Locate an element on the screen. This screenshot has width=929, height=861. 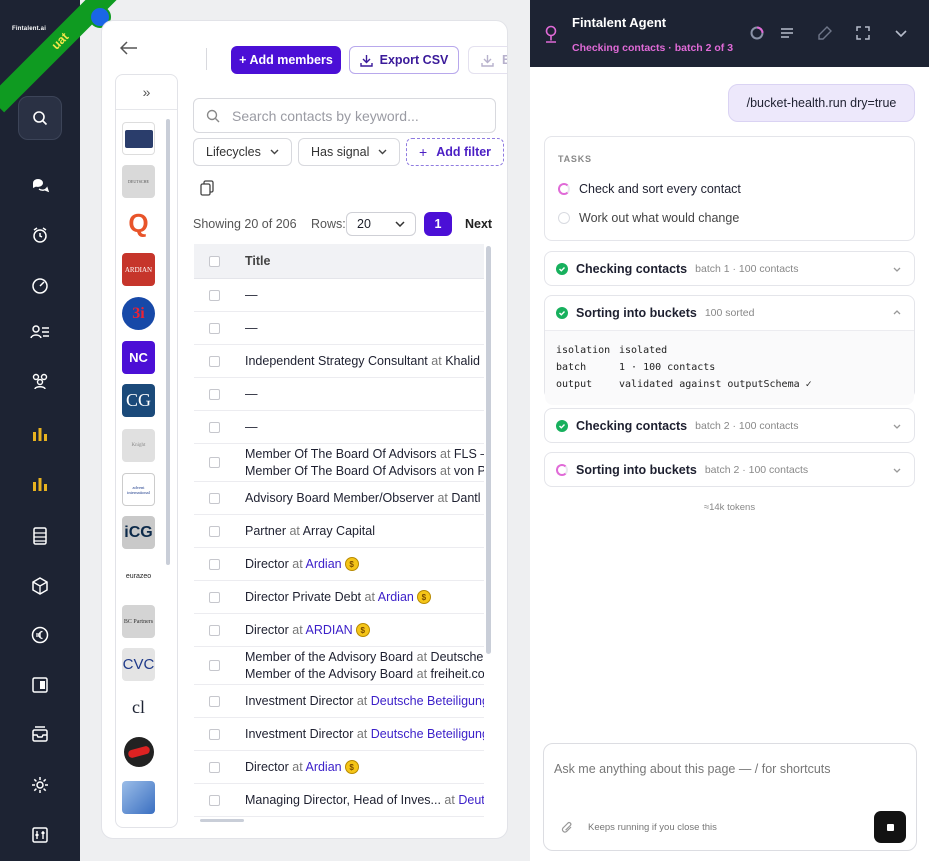
company-logo: Knight is located at coordinates (138, 445).